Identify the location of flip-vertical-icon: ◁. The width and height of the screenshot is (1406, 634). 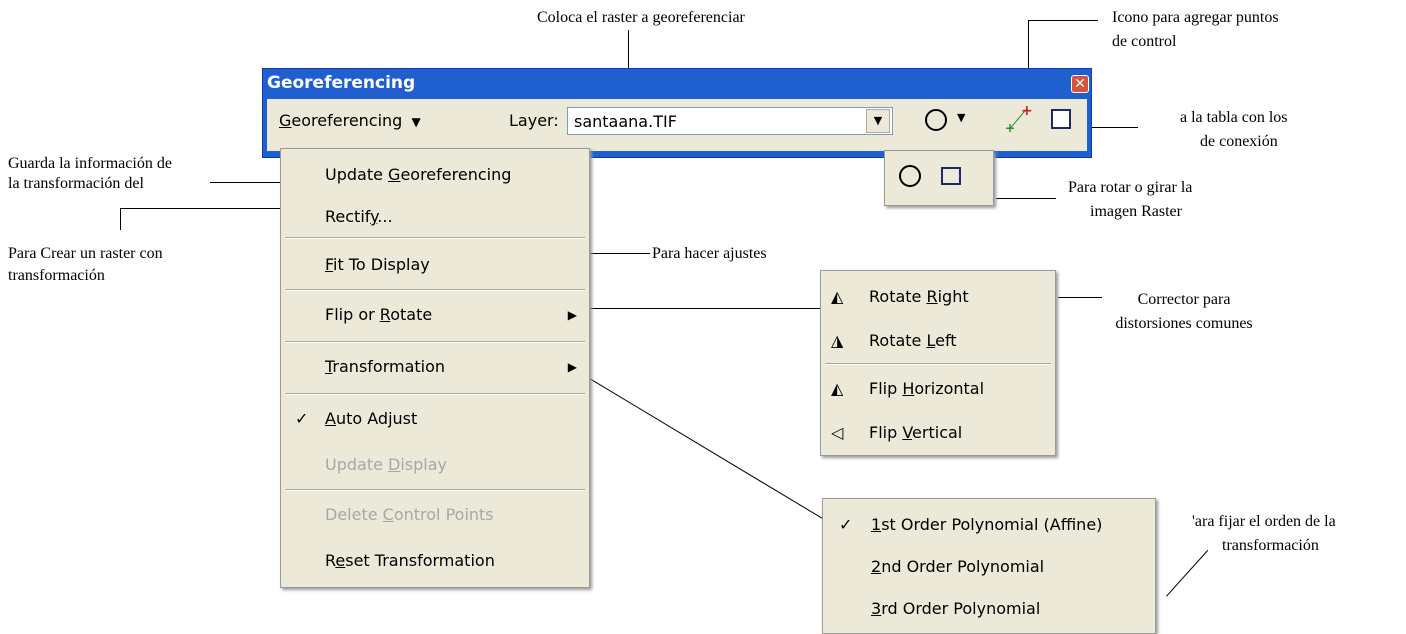
(837, 432).